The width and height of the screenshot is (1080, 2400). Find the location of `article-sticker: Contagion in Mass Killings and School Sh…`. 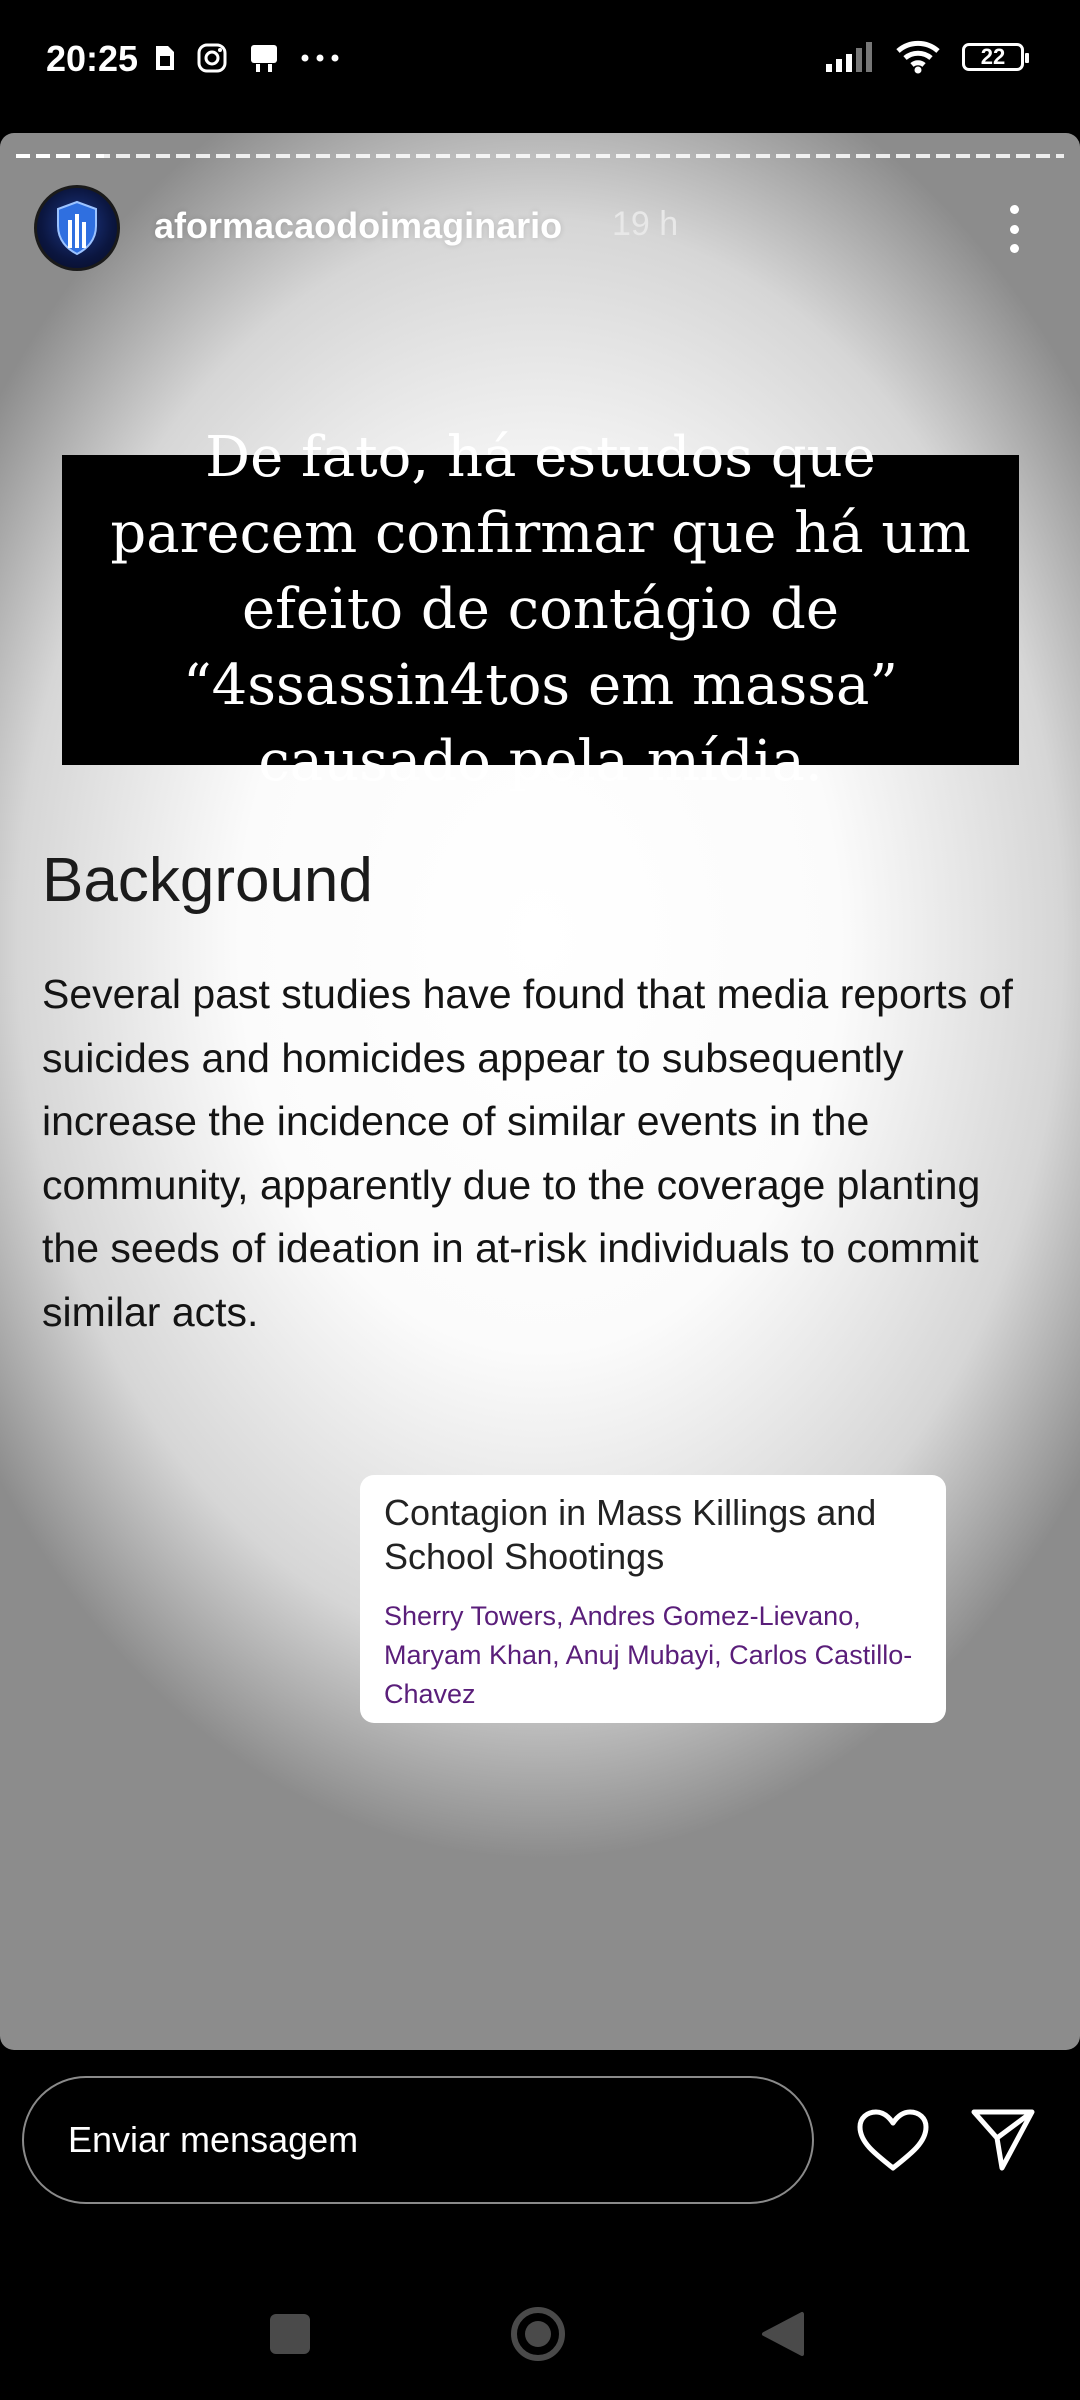

article-sticker: Contagion in Mass Killings and School Sh… is located at coordinates (653, 1599).